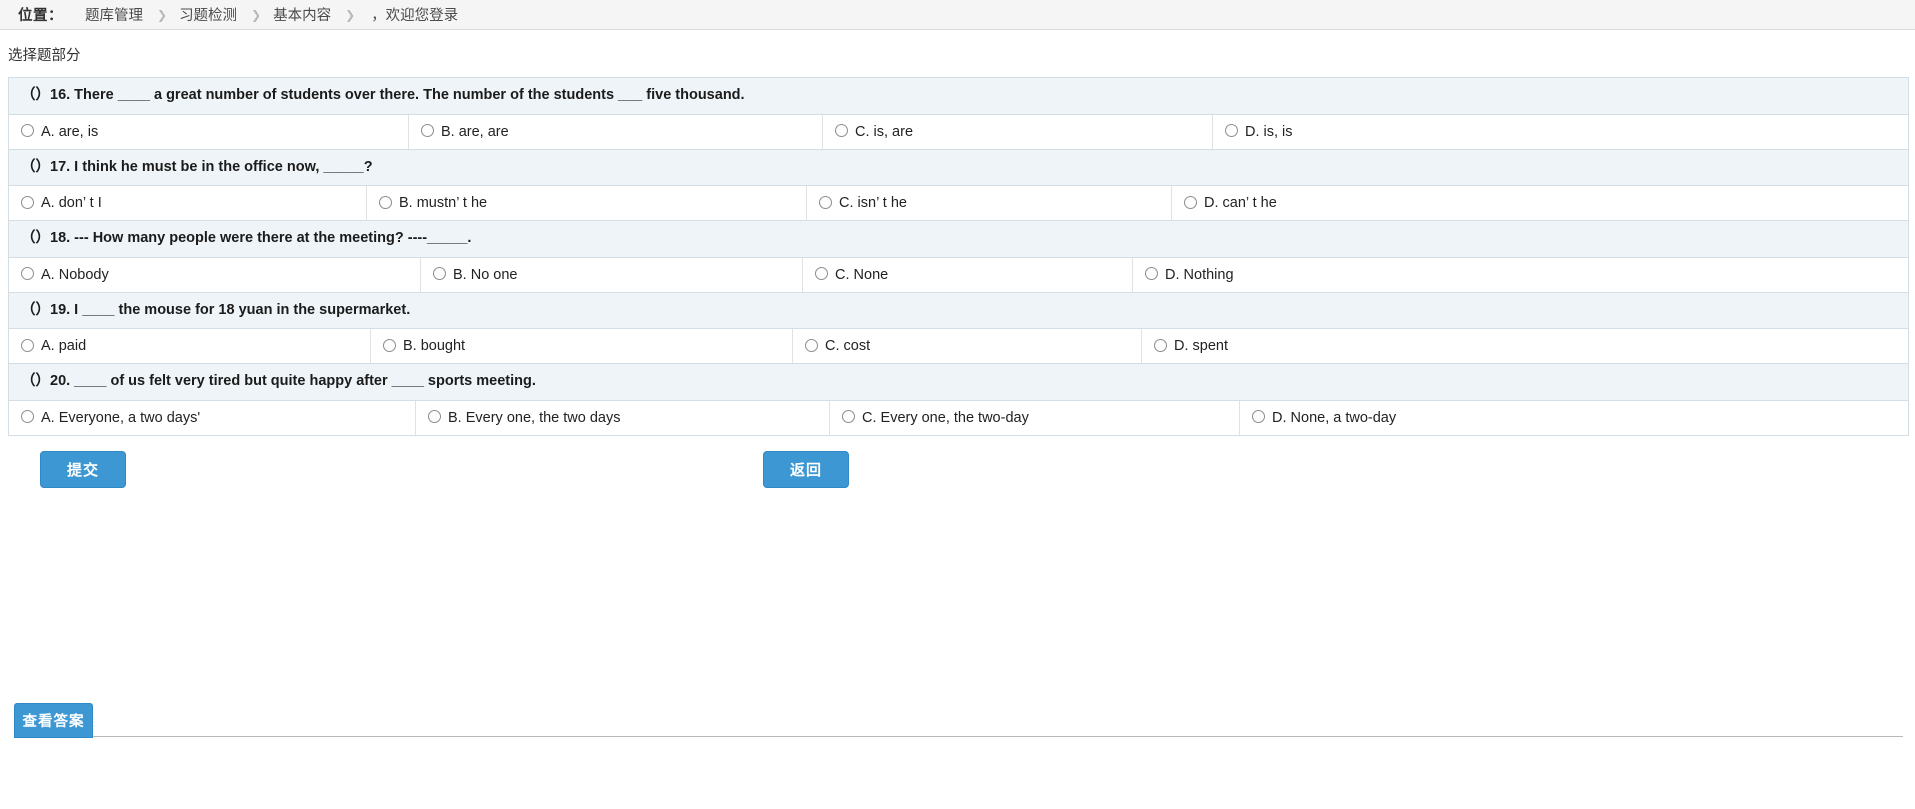 Image resolution: width=1915 pixels, height=809 pixels. Describe the element at coordinates (302, 14) in the screenshot. I see `breadcrumb-item-3: 基本内容` at that location.